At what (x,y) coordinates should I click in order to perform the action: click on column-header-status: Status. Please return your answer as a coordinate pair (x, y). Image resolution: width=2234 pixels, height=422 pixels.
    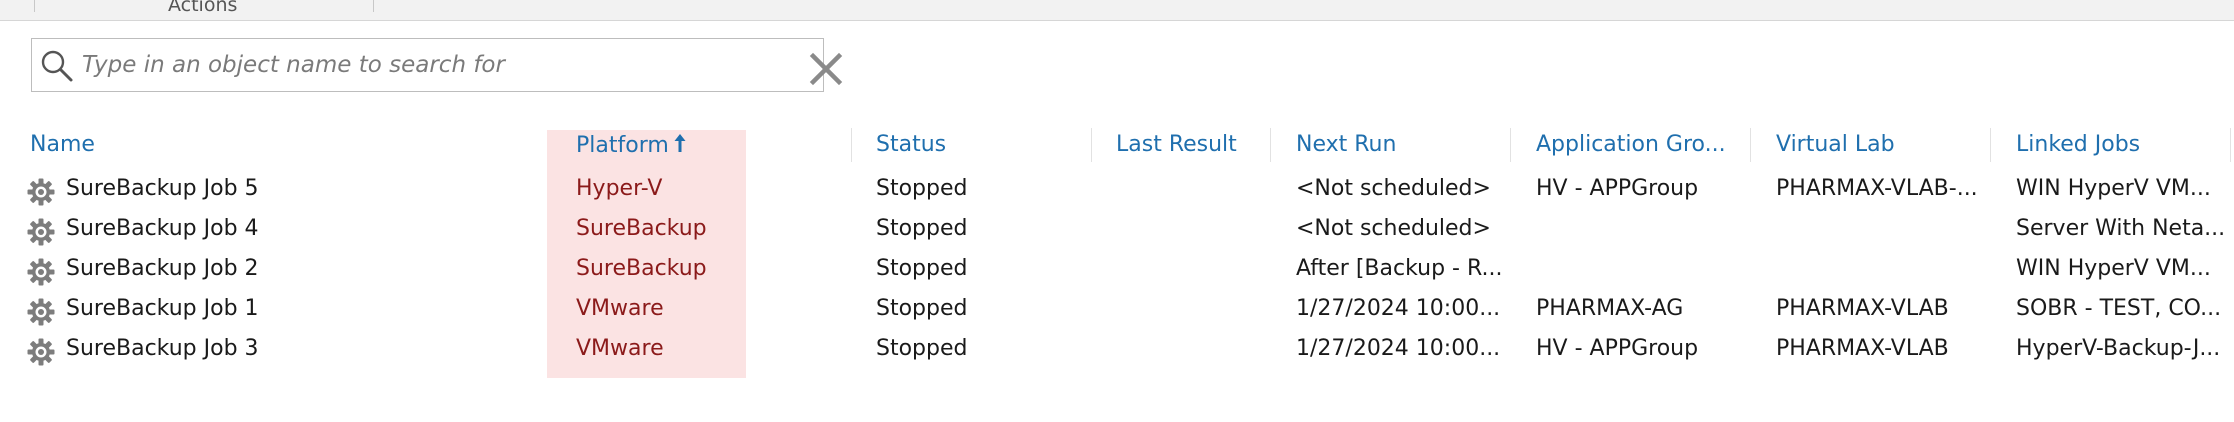
    Looking at the image, I should click on (911, 147).